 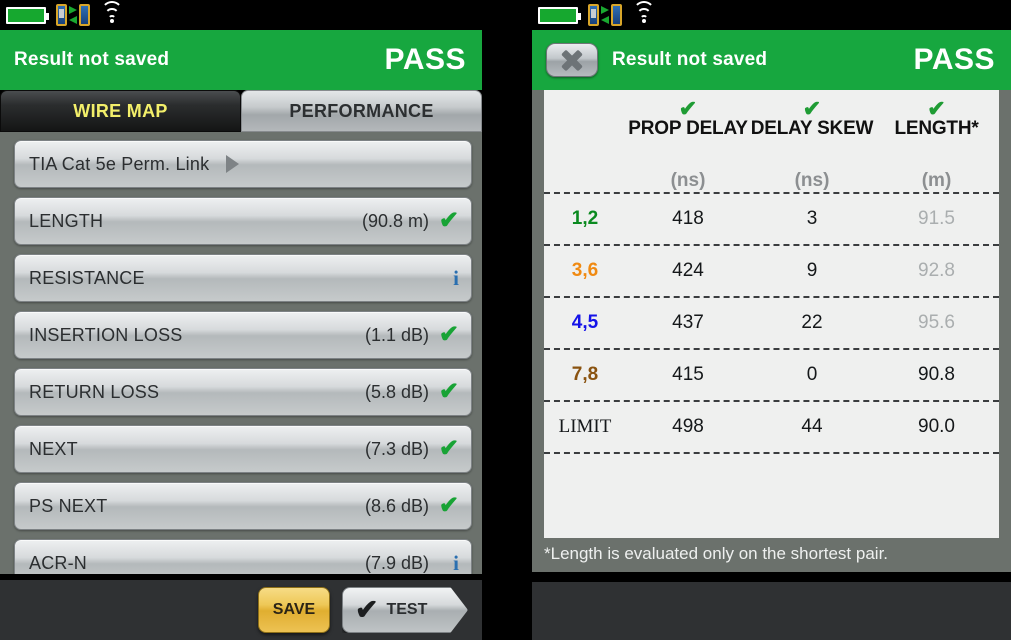 What do you see at coordinates (87, 277) in the screenshot?
I see `result-label: RESISTANCE` at bounding box center [87, 277].